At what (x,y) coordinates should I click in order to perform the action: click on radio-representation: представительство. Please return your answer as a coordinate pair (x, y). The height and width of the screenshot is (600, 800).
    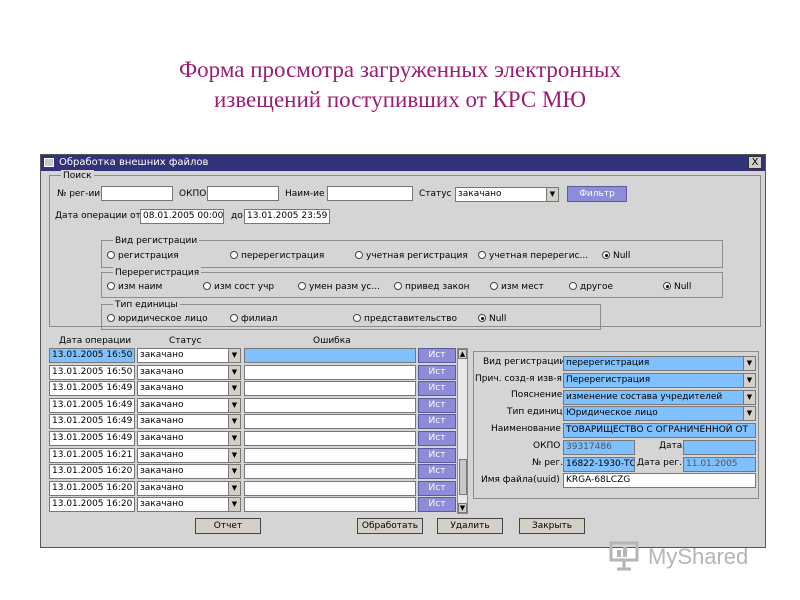
    Looking at the image, I should click on (405, 319).